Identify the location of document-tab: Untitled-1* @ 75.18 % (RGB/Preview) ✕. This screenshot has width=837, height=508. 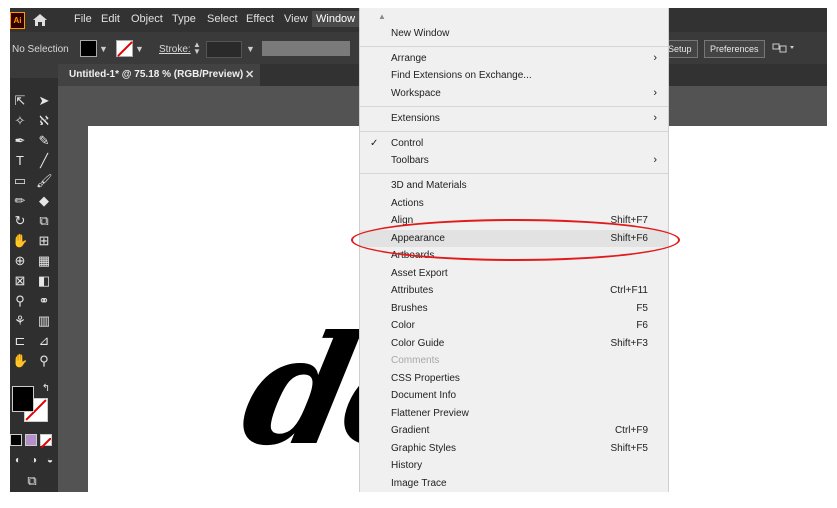
(159, 75).